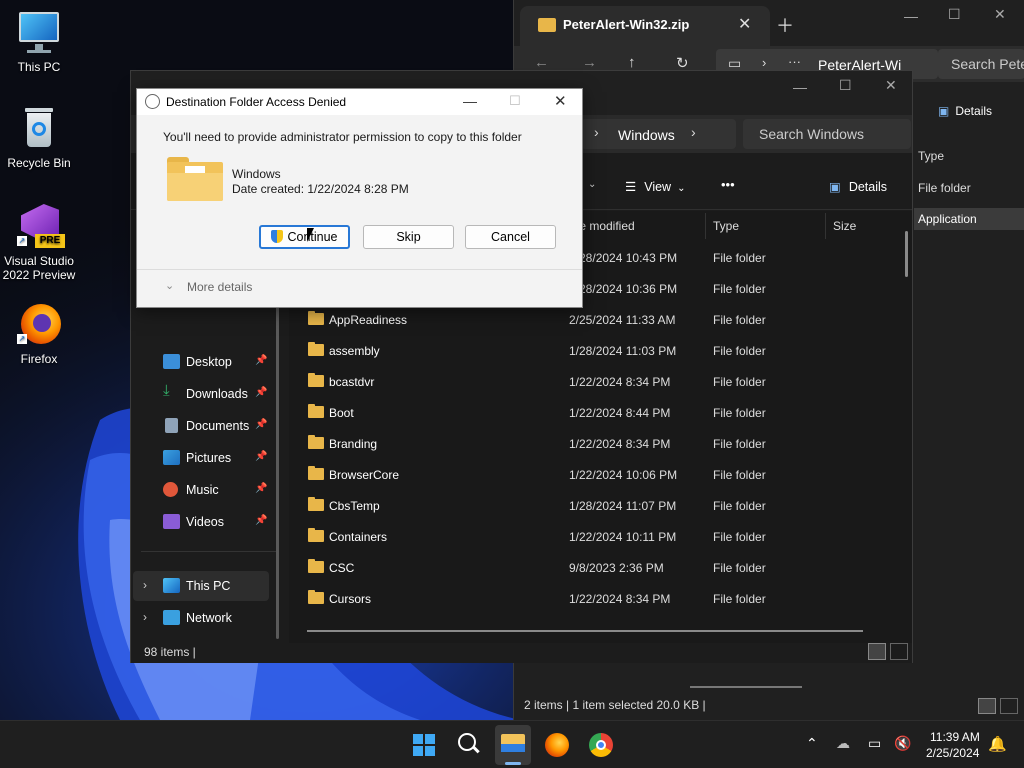 This screenshot has width=1024, height=768. Describe the element at coordinates (170, 652) in the screenshot. I see `item-count: 98 items |` at that location.